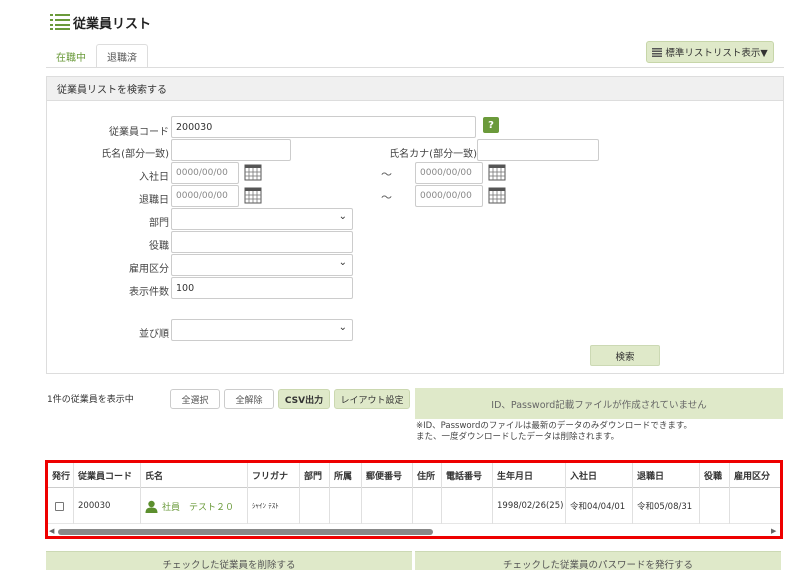 The image size is (800, 570). I want to click on column-header: 従業員コード, so click(107, 475).